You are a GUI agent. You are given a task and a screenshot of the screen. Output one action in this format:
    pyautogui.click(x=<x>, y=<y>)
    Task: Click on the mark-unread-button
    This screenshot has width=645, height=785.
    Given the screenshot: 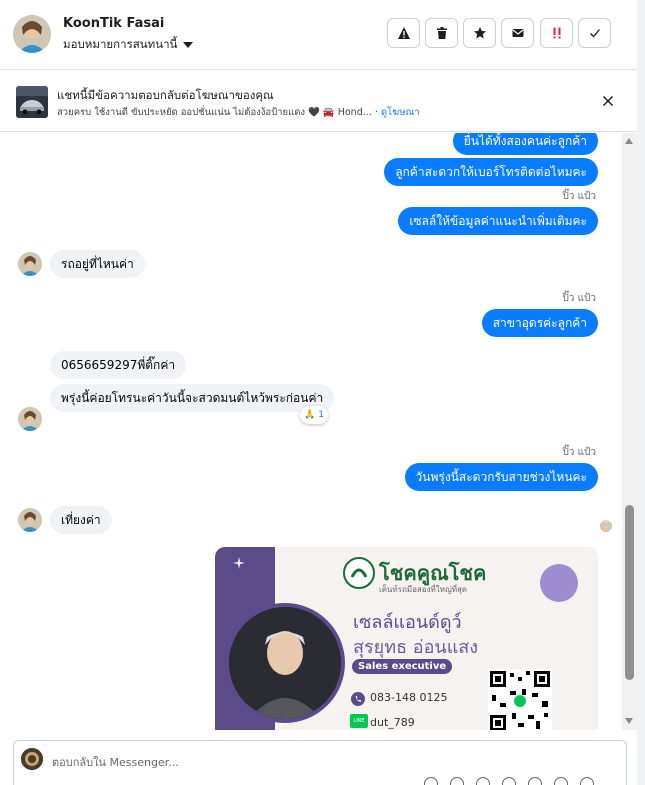 What is the action you would take?
    pyautogui.click(x=517, y=33)
    